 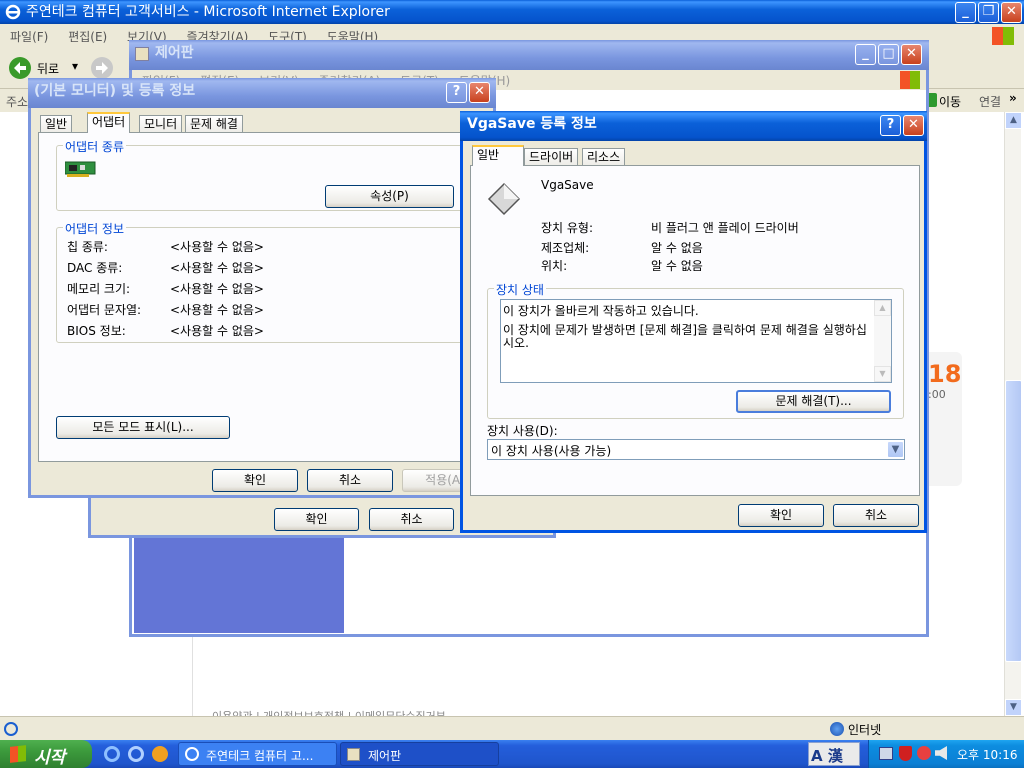 What do you see at coordinates (827, 756) in the screenshot?
I see `ime-label: A 漢` at bounding box center [827, 756].